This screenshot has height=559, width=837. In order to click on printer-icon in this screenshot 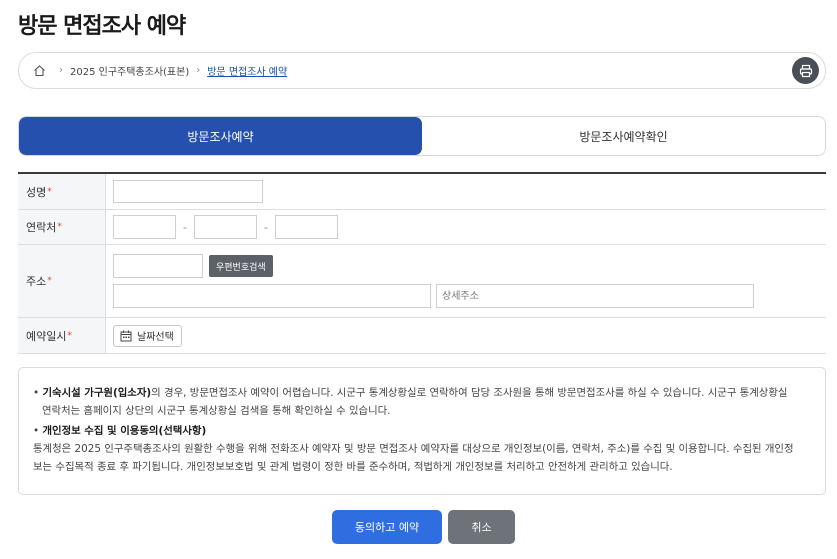, I will do `click(805, 70)`.